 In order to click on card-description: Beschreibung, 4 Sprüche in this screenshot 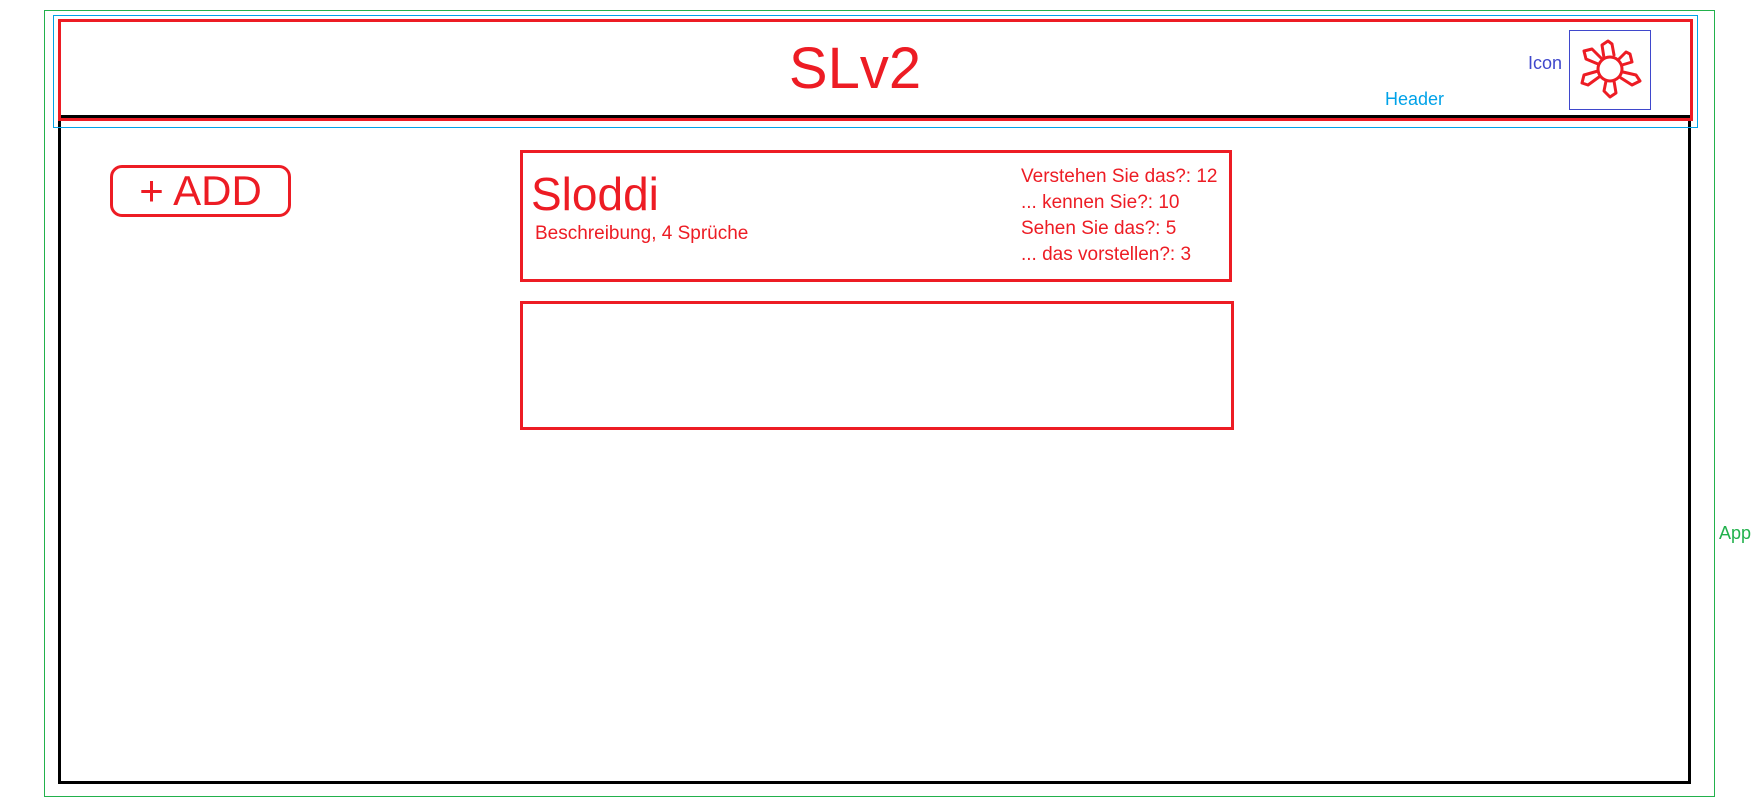, I will do `click(642, 233)`.